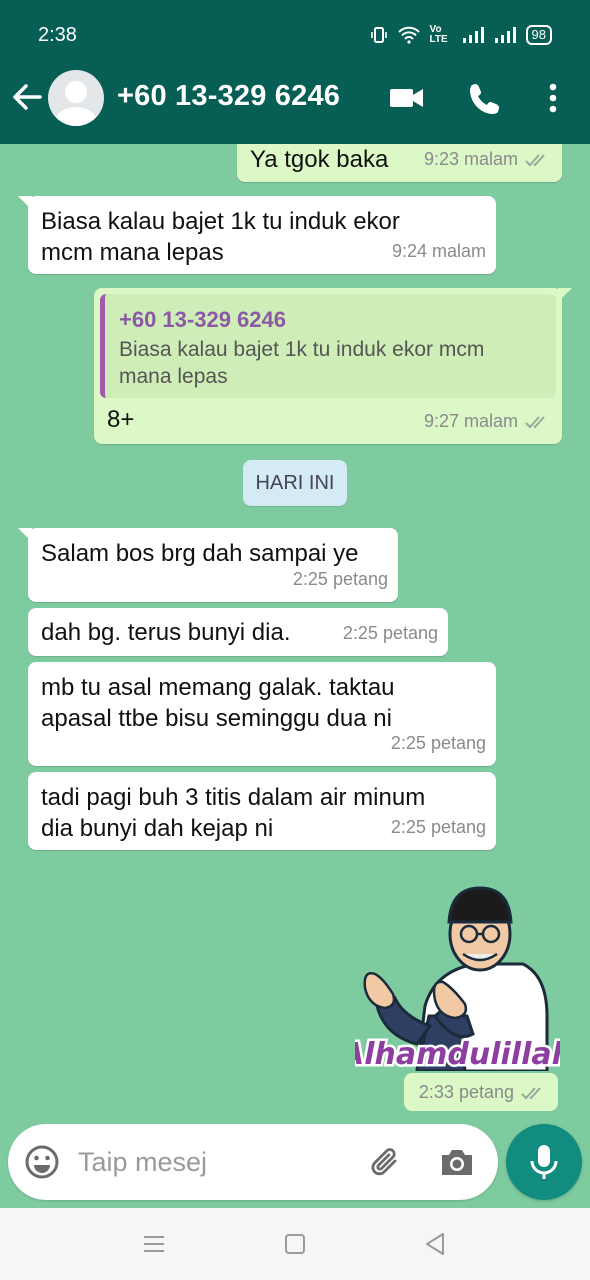 This screenshot has height=1280, width=590. What do you see at coordinates (42, 1162) in the screenshot?
I see `emoji-icon` at bounding box center [42, 1162].